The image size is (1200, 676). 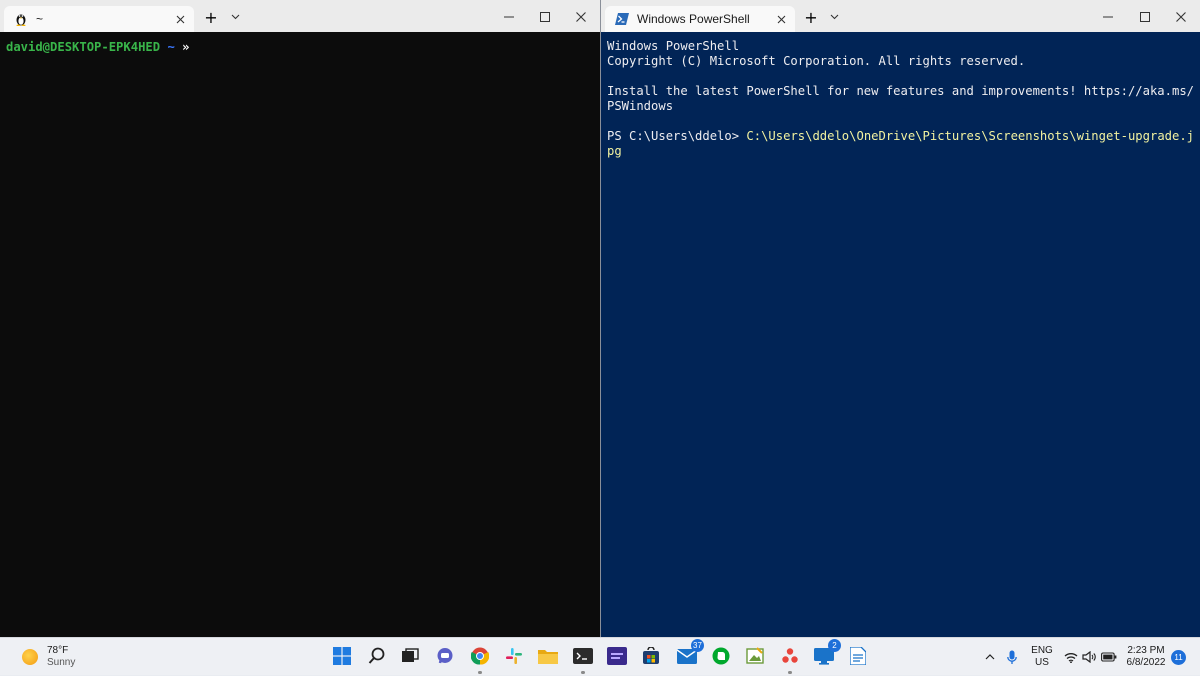 I want to click on battery-icon, so click(x=1109, y=657).